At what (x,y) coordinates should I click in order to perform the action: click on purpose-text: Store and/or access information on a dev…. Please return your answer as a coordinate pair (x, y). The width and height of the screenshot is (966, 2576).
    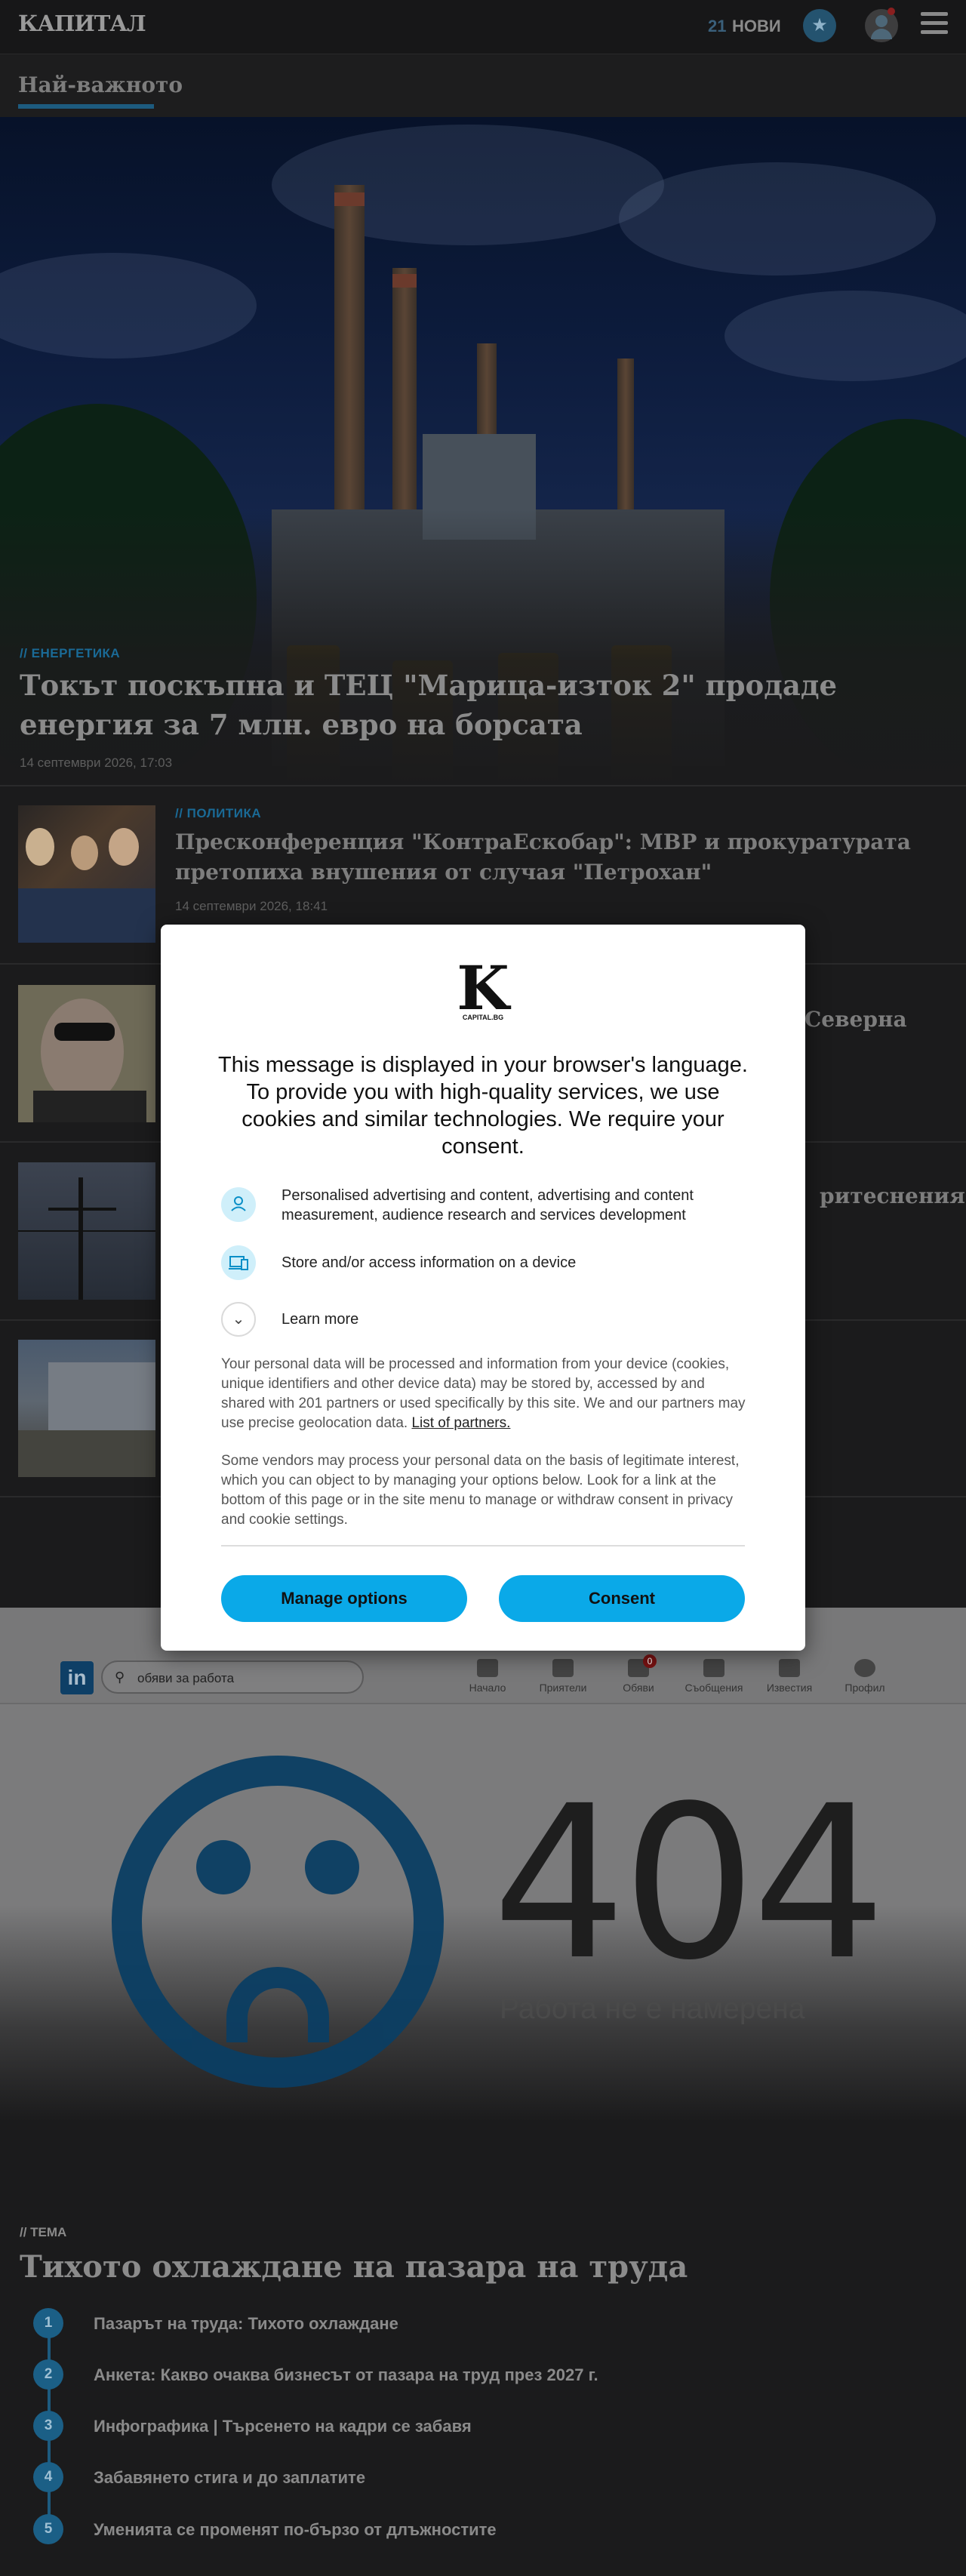
    Looking at the image, I should click on (429, 1262).